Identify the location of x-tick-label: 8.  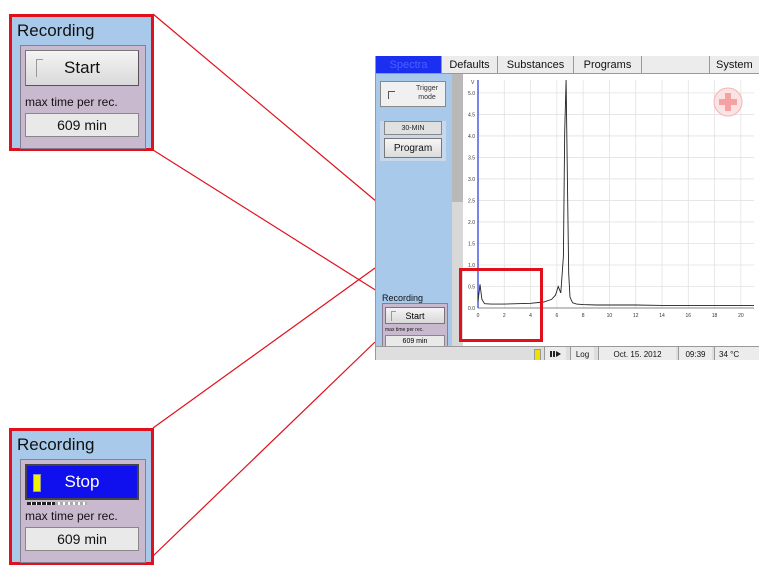
(583, 316).